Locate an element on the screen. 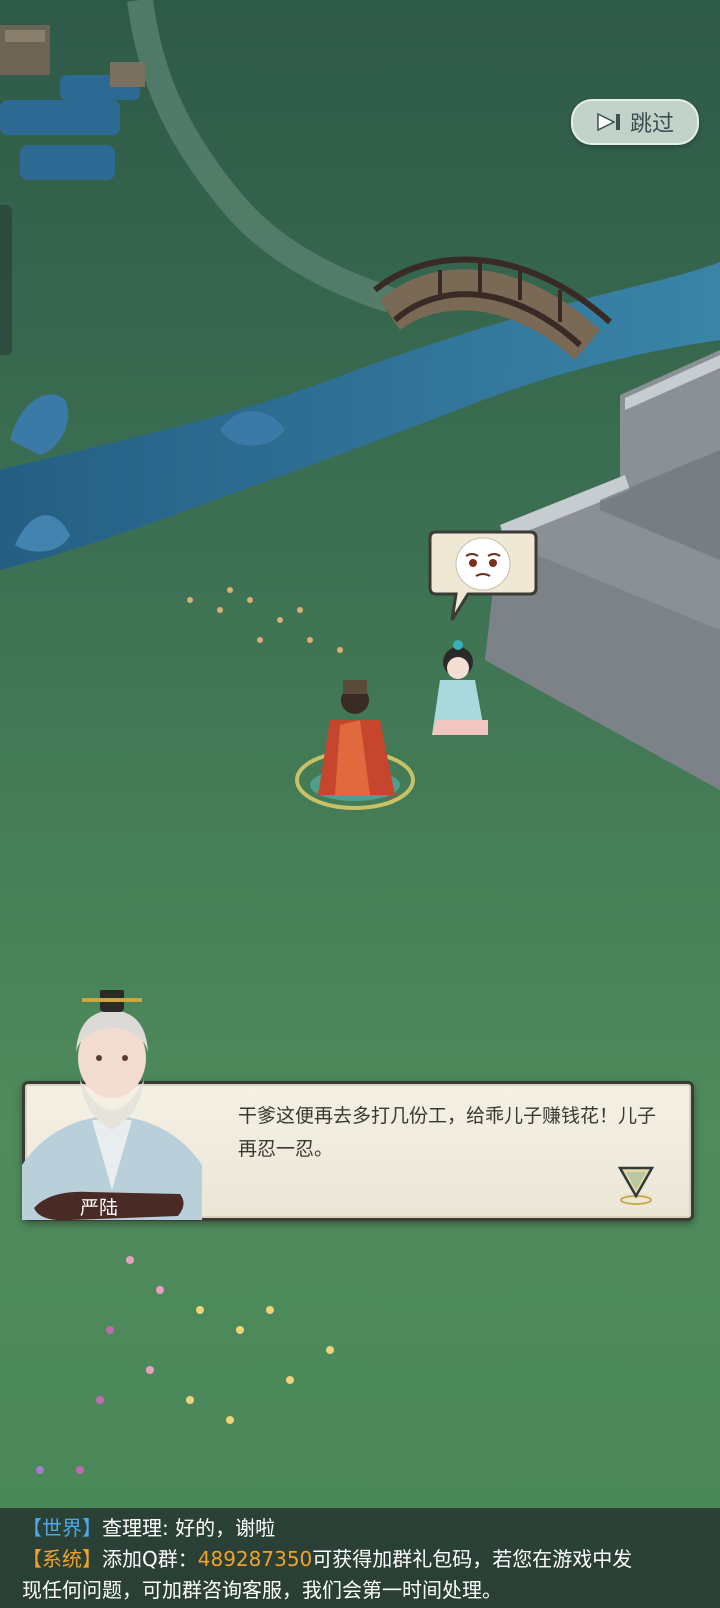 The height and width of the screenshot is (1608, 720). qq-group-number: 489287350 is located at coordinates (255, 1559).